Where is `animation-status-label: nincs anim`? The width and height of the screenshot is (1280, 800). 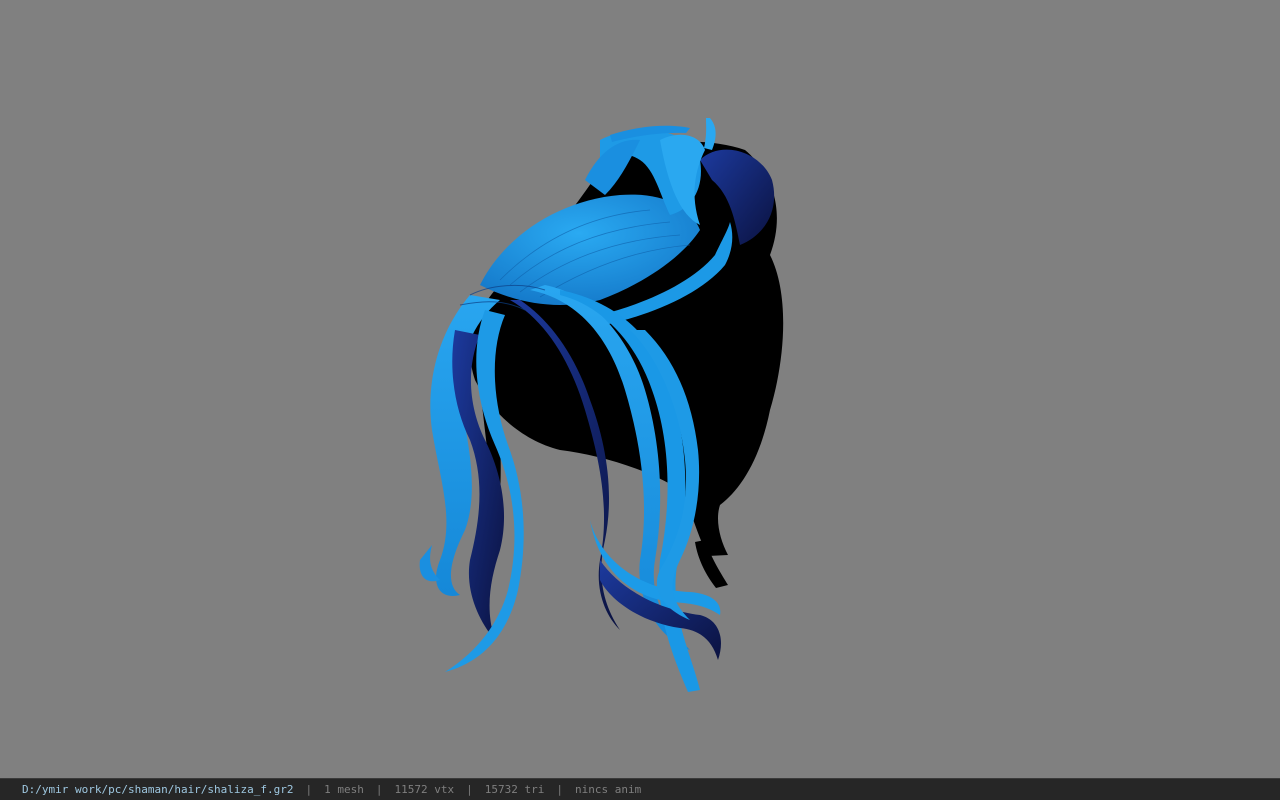
animation-status-label: nincs anim is located at coordinates (608, 789).